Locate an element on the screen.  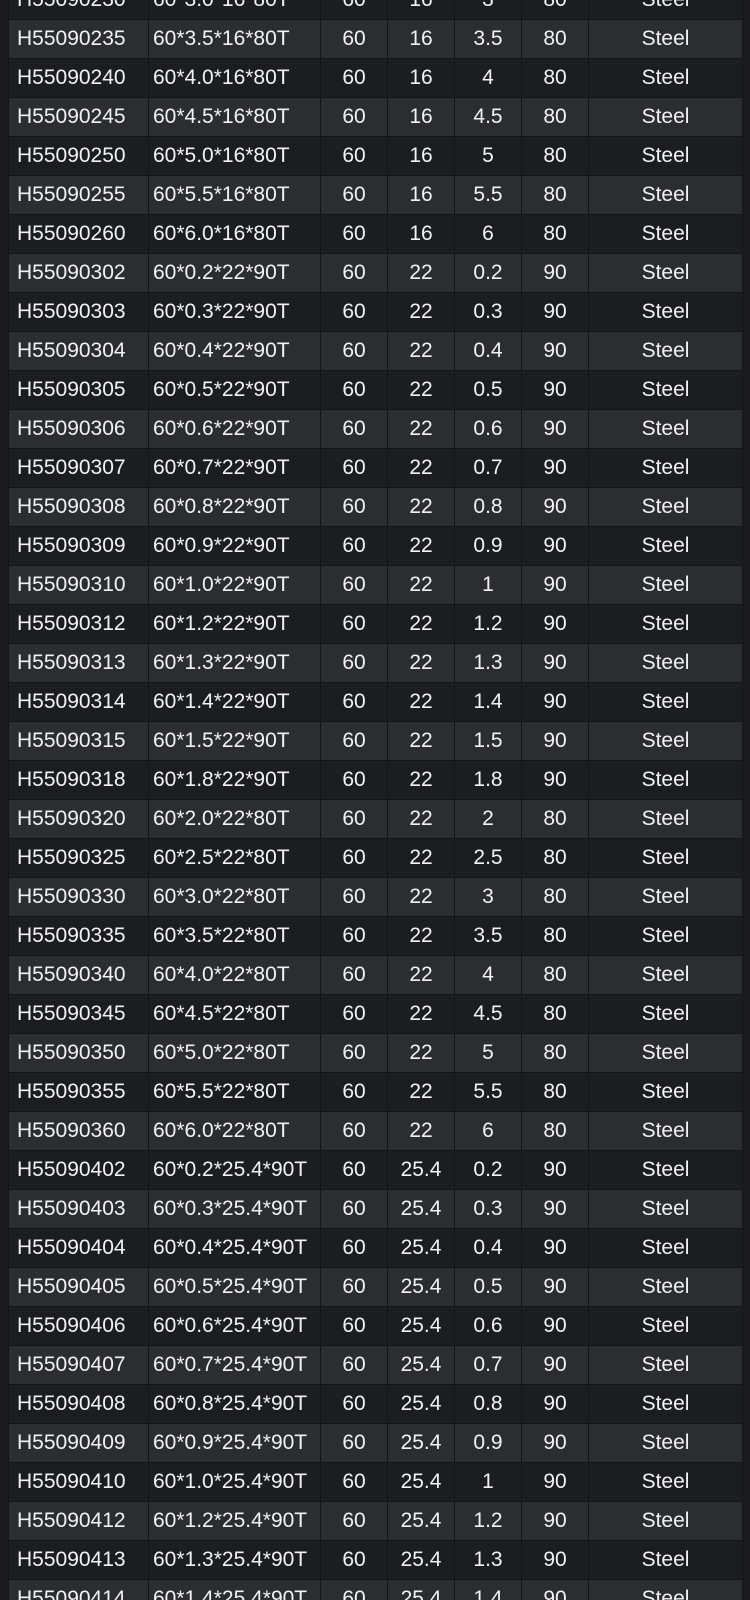
table-row: H55090360 60*6.0*22*80T 60 22 6 80 Steel is located at coordinates (375, 1131).